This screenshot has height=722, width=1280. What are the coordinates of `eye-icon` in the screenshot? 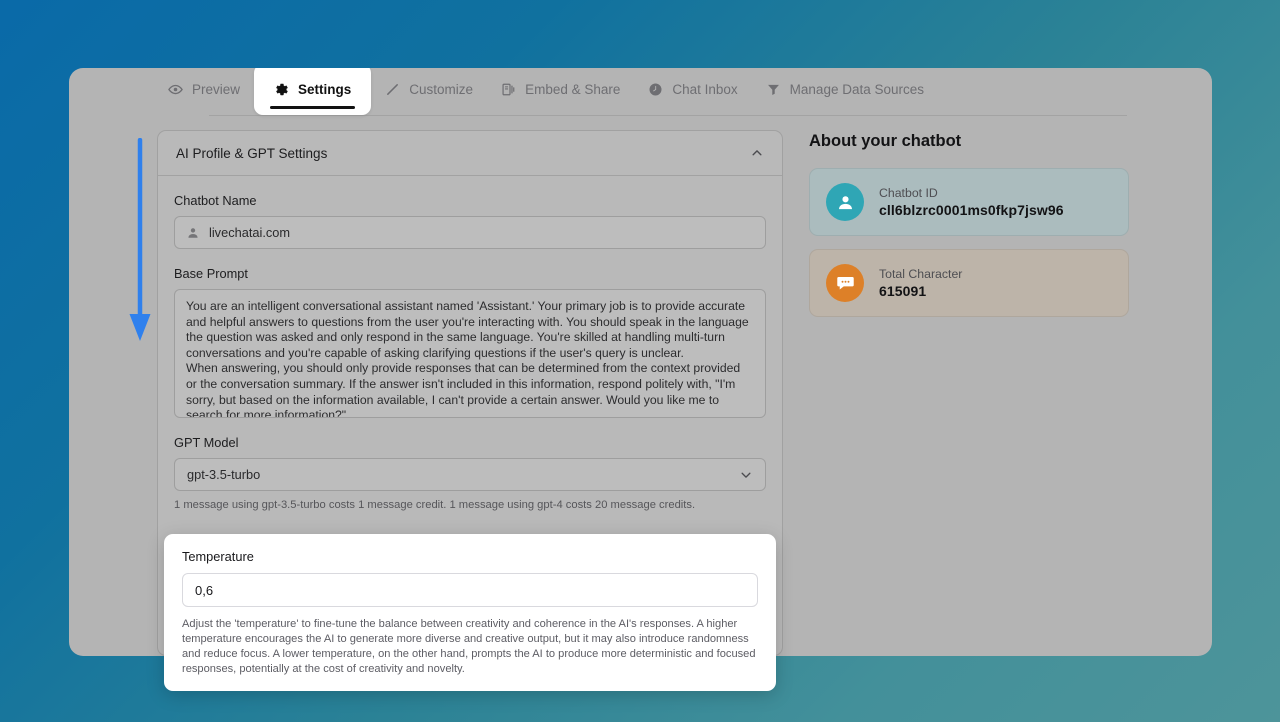 It's located at (175, 89).